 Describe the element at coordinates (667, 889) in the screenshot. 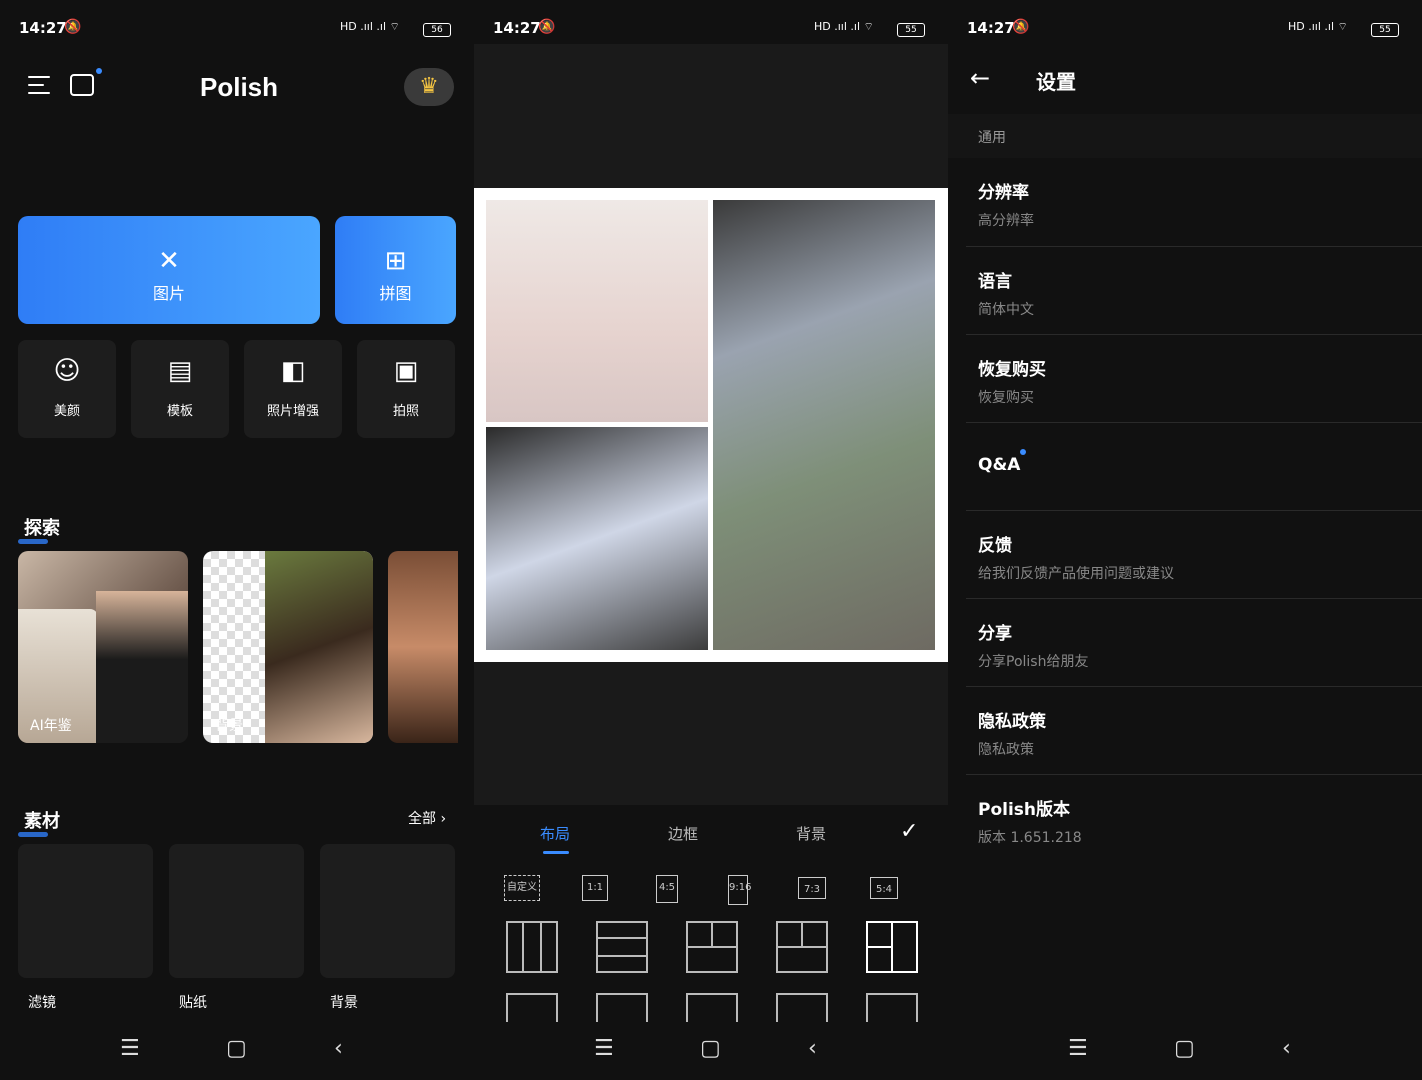

I see `ratio-4-5: 4:5` at that location.